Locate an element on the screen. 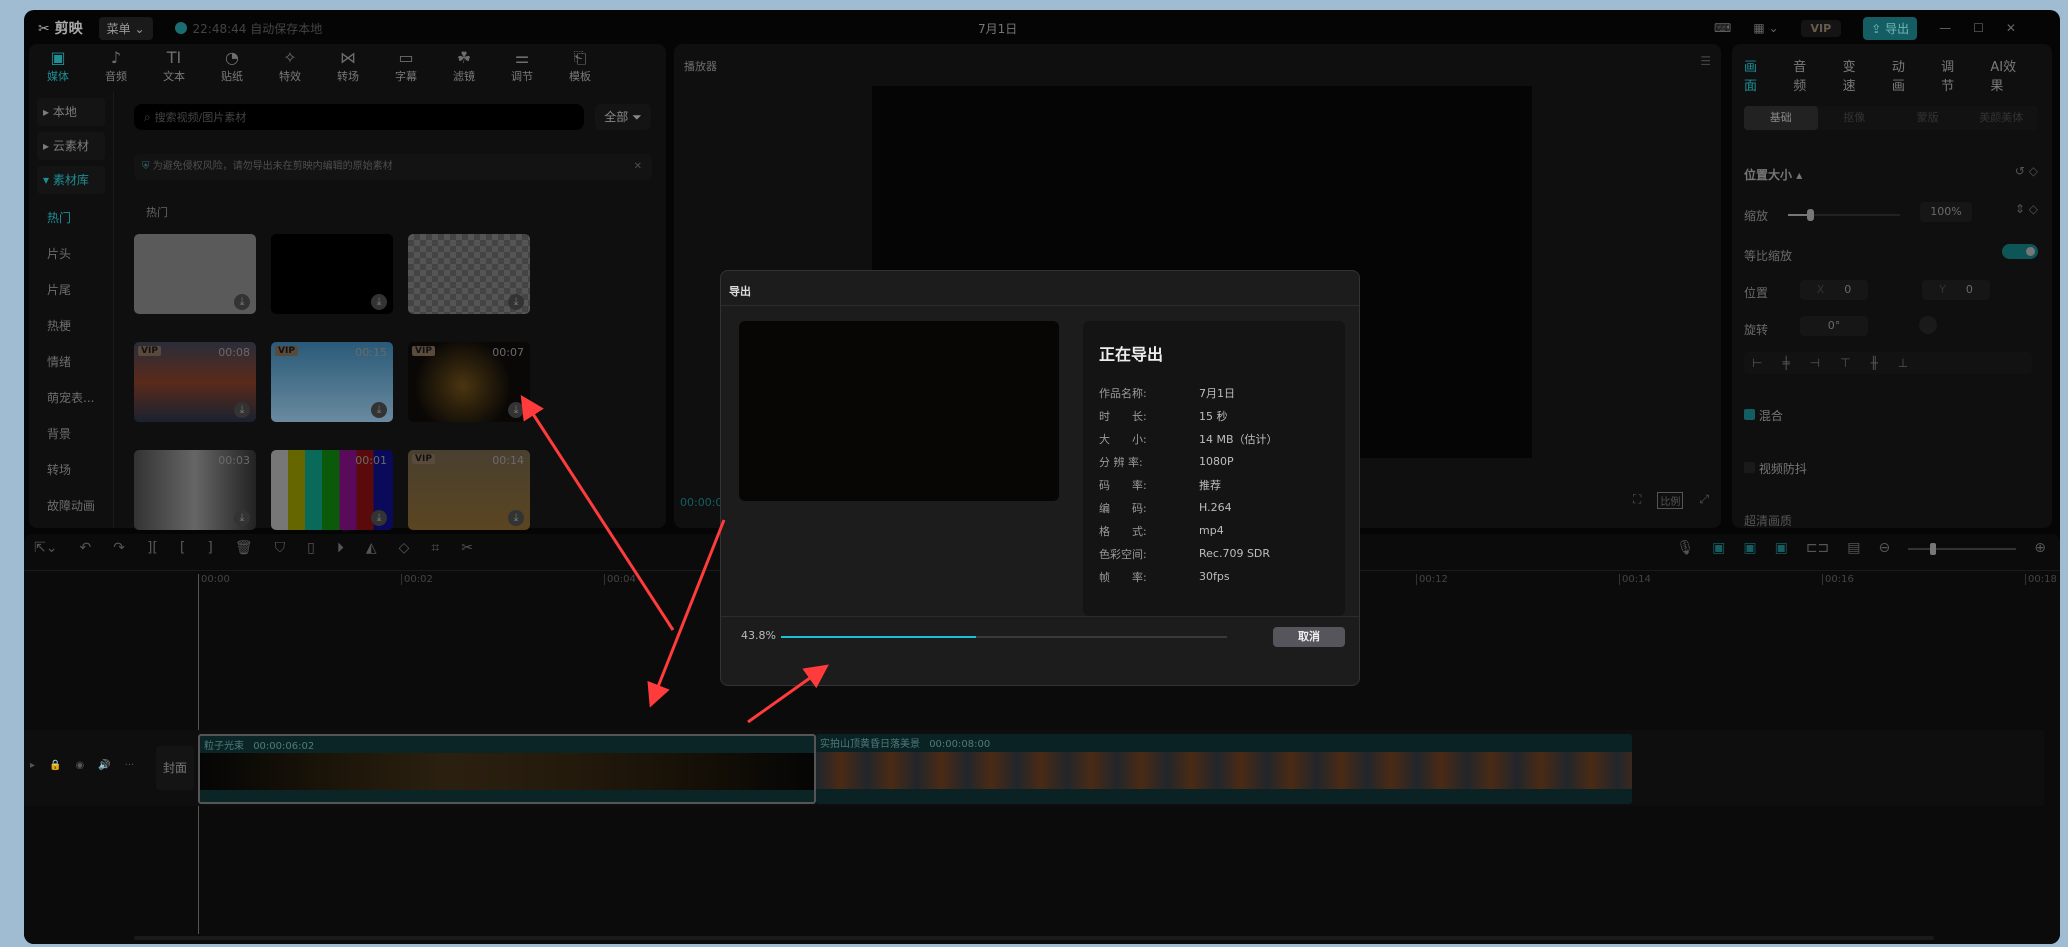 This screenshot has width=2068, height=947. arrow-to-progress is located at coordinates (788, 694).